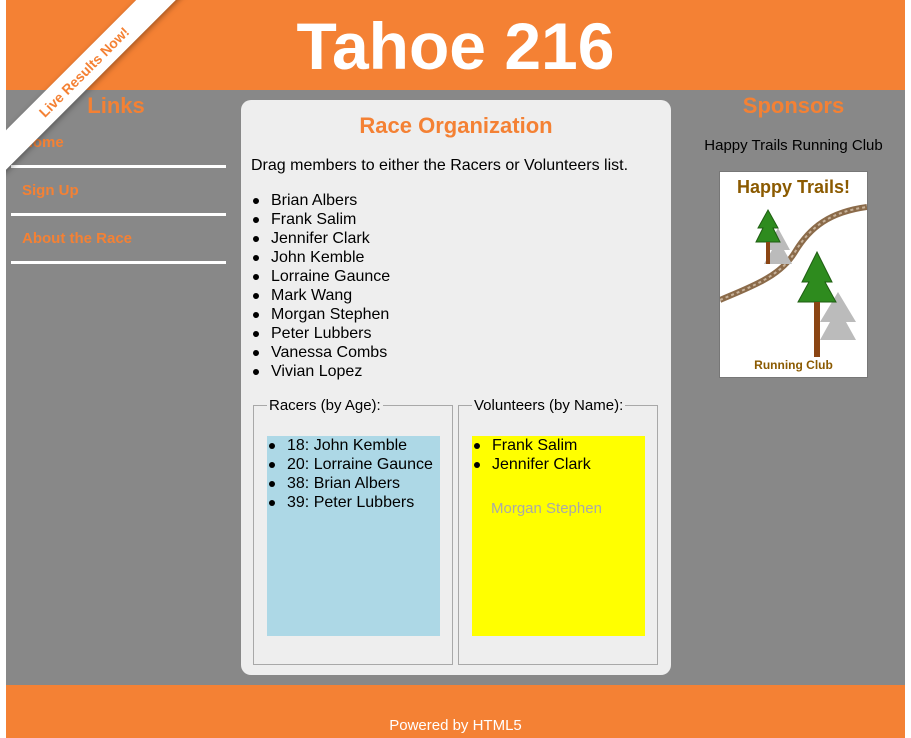 Image resolution: width=911 pixels, height=738 pixels. What do you see at coordinates (320, 295) in the screenshot?
I see `member-item: Mark Wang` at bounding box center [320, 295].